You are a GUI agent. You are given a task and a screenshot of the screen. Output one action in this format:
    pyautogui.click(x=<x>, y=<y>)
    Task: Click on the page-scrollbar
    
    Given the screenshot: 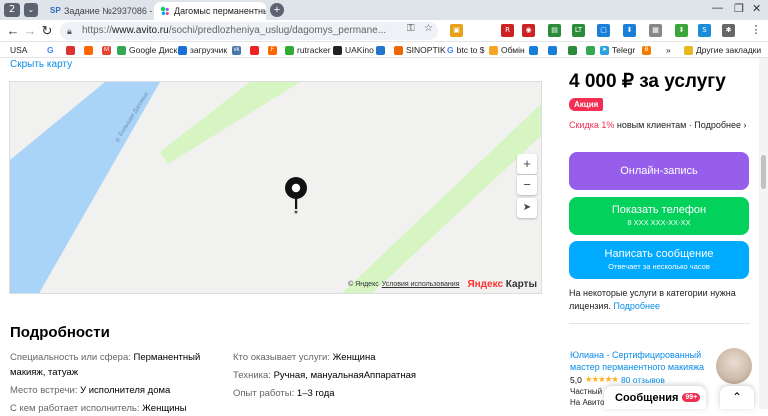 What is the action you would take?
    pyautogui.click(x=763, y=233)
    